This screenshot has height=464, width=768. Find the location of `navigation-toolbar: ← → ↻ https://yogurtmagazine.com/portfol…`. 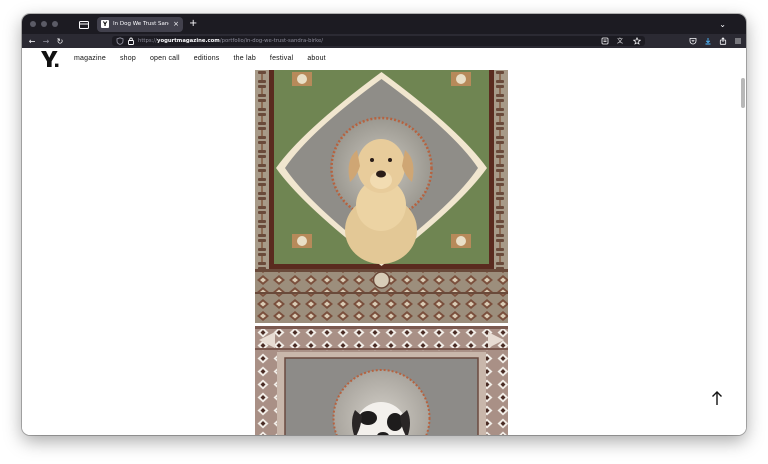

navigation-toolbar: ← → ↻ https://yogurtmagazine.com/portfol… is located at coordinates (384, 41).